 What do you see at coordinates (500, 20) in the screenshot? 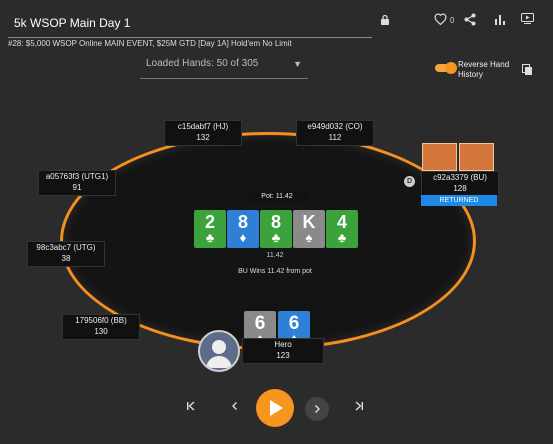
I see `stats-icon` at bounding box center [500, 20].